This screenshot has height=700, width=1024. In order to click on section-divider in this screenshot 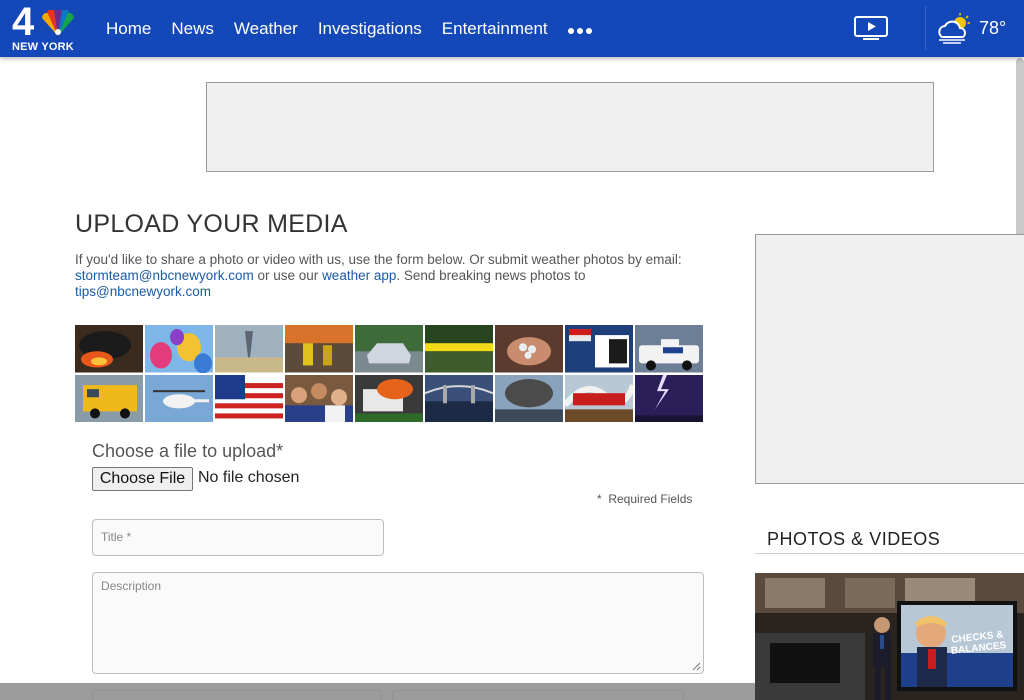, I will do `click(889, 553)`.